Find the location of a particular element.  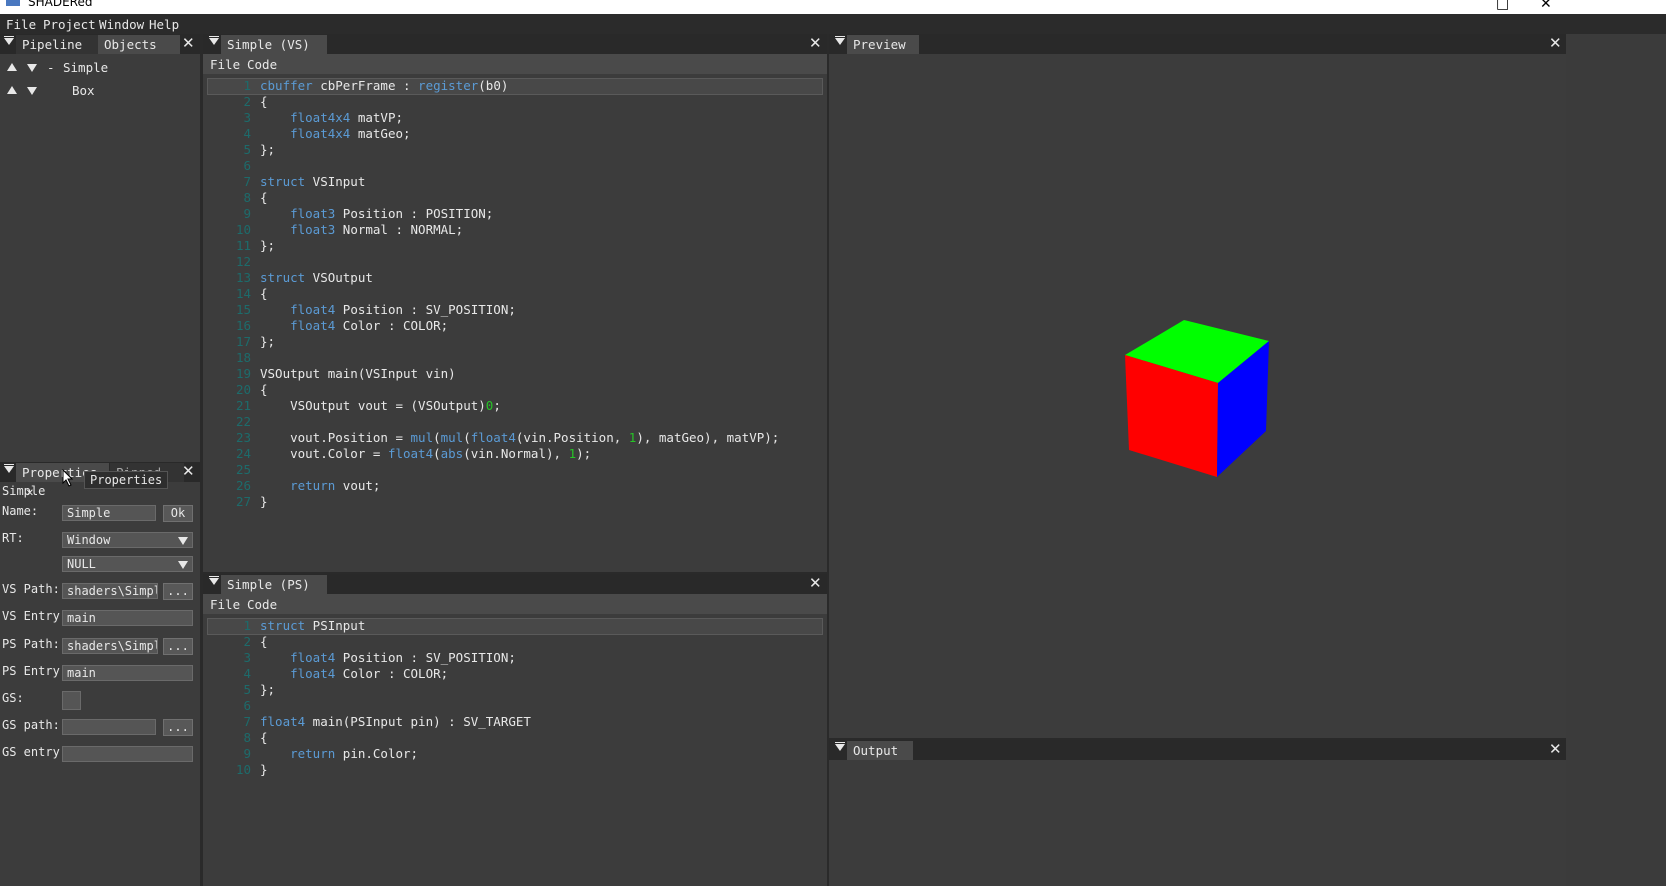

gs-label: GS: is located at coordinates (13, 698).